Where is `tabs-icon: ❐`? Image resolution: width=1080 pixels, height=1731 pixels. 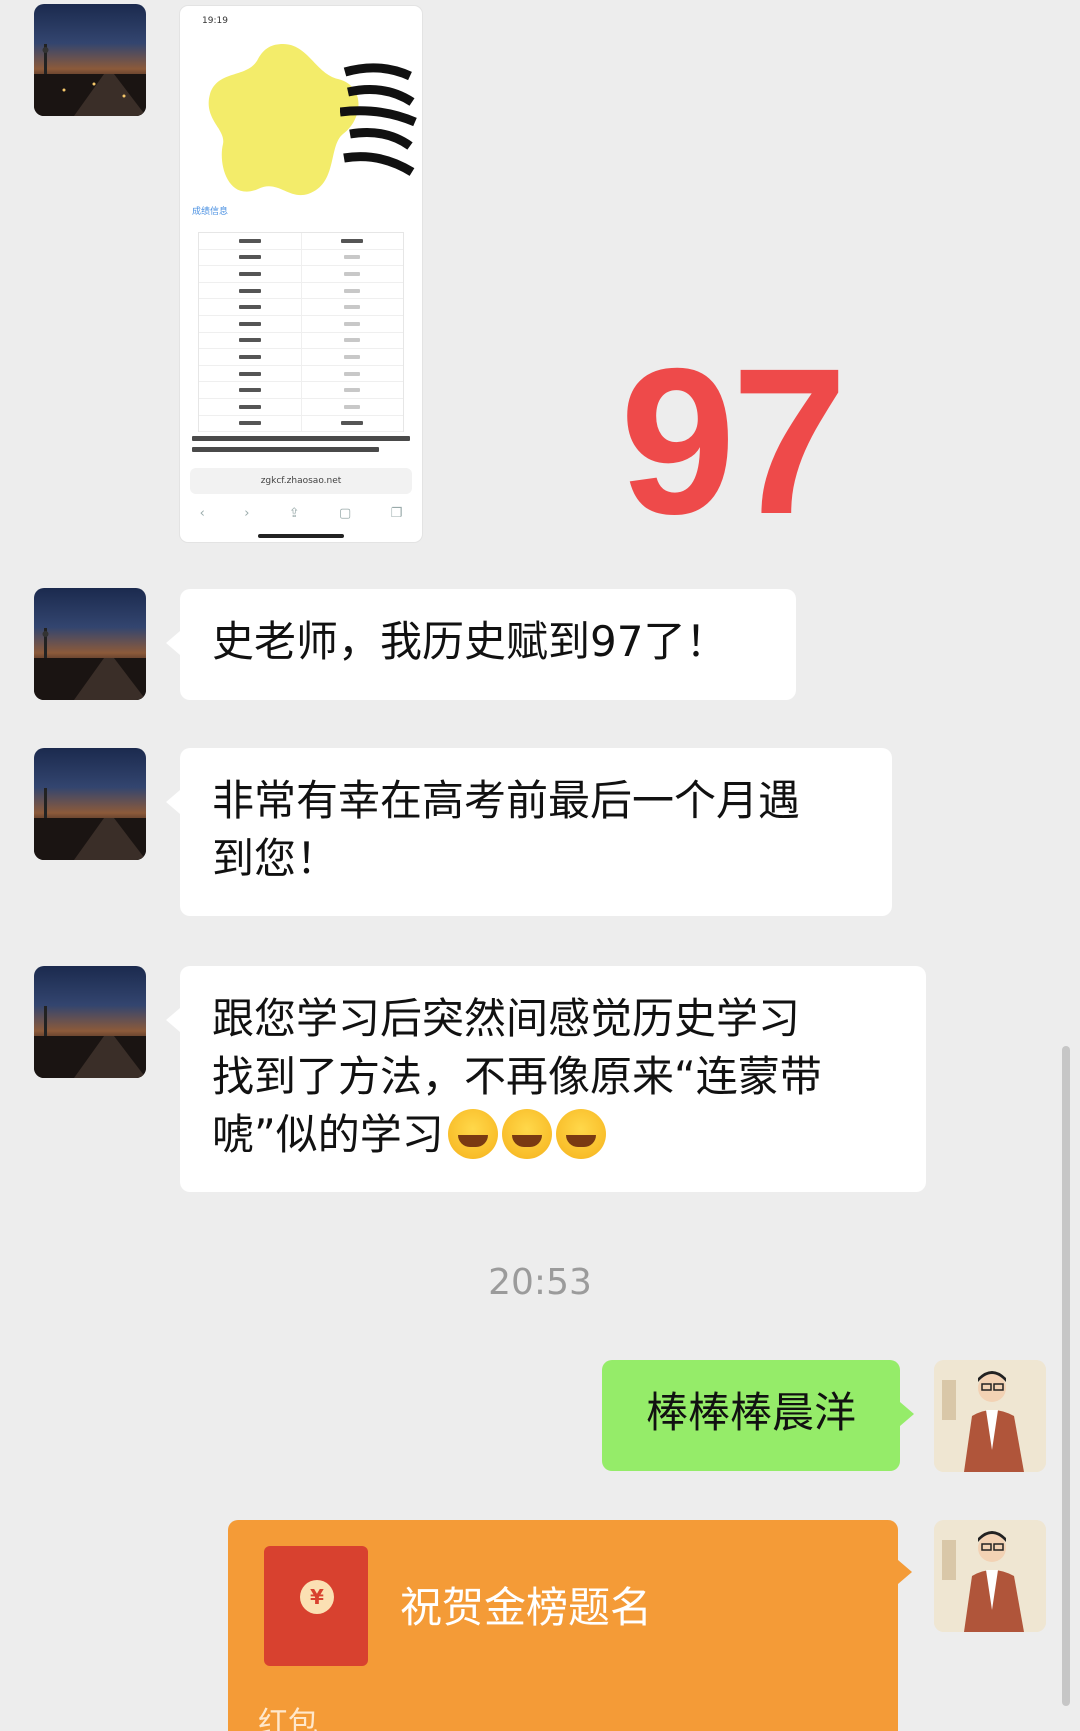 tabs-icon: ❐ is located at coordinates (396, 513).